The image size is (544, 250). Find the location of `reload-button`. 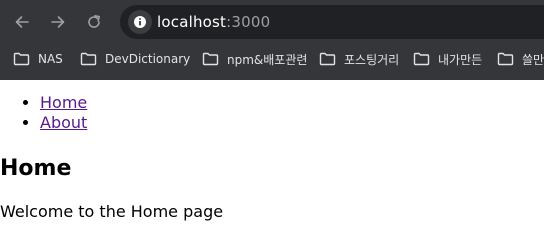

reload-button is located at coordinates (94, 22).